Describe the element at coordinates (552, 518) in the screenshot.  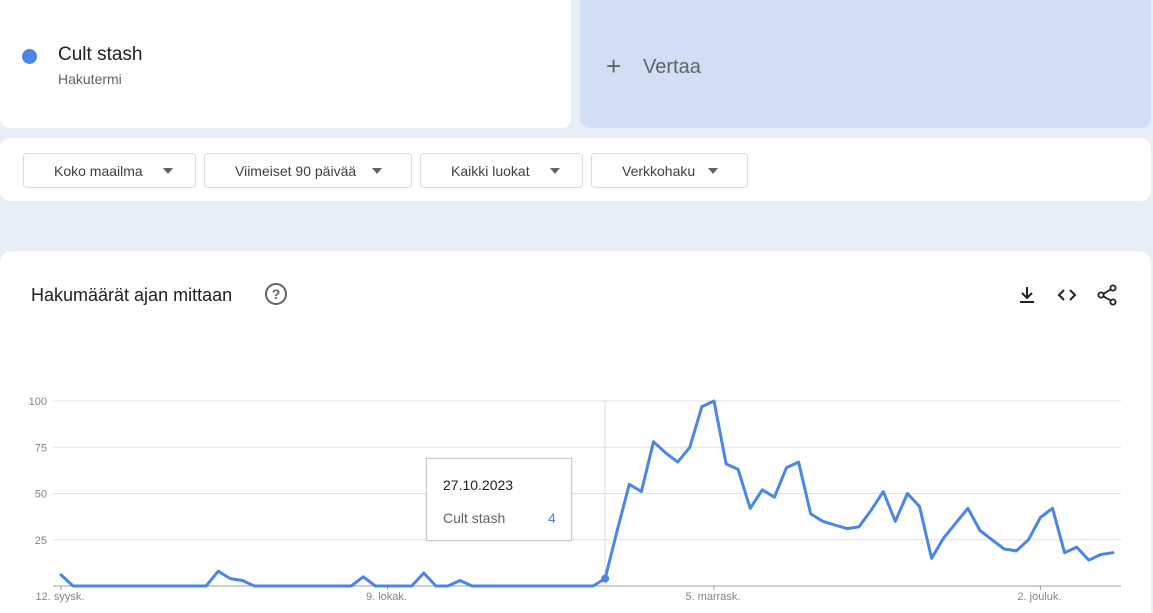
I see `tooltip-value: 4` at that location.